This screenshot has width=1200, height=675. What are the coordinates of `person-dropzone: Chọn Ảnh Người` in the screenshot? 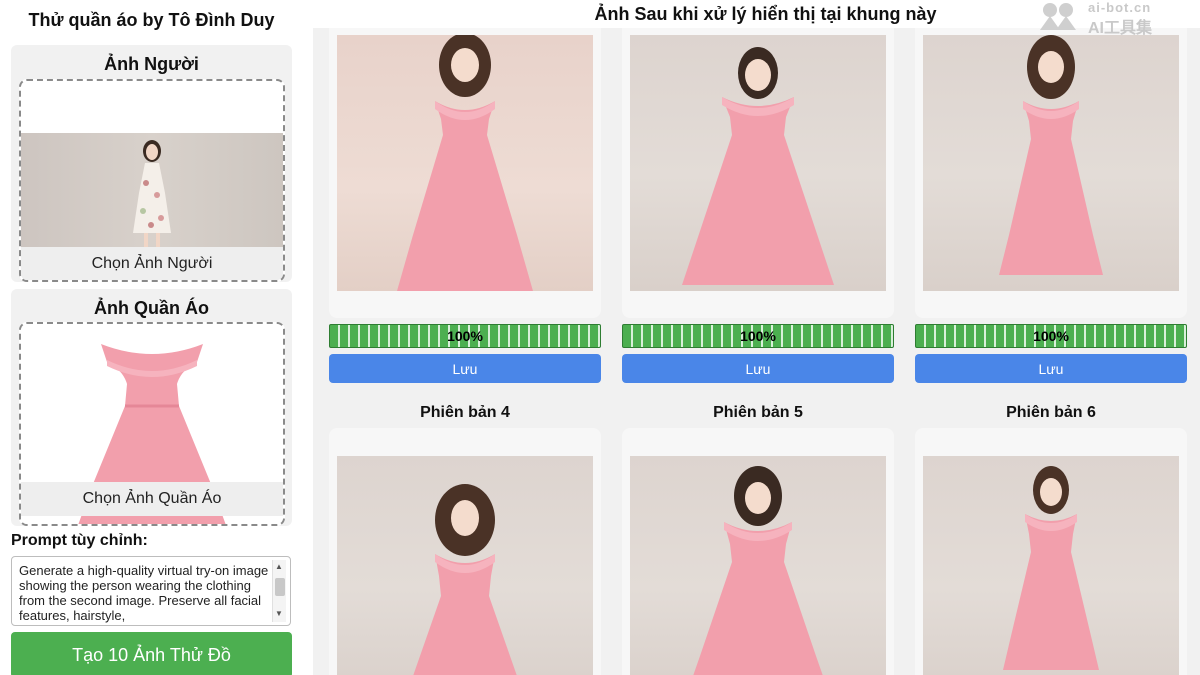 It's located at (152, 180).